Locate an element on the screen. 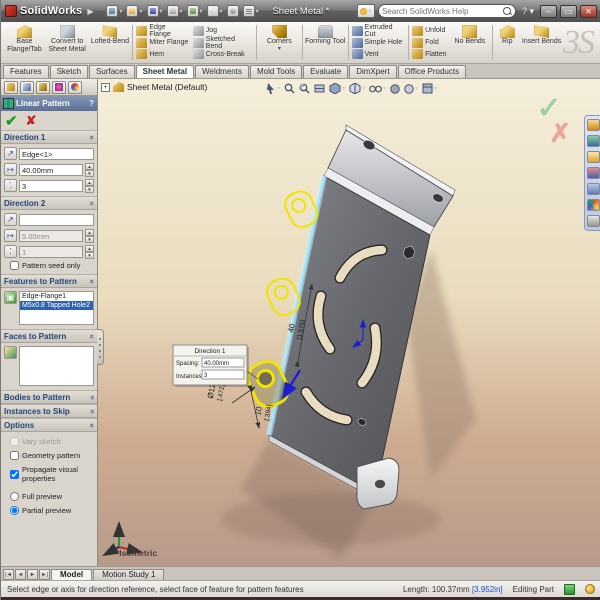 The height and width of the screenshot is (600, 600). new-document-button: ▾ is located at coordinates (114, 11).